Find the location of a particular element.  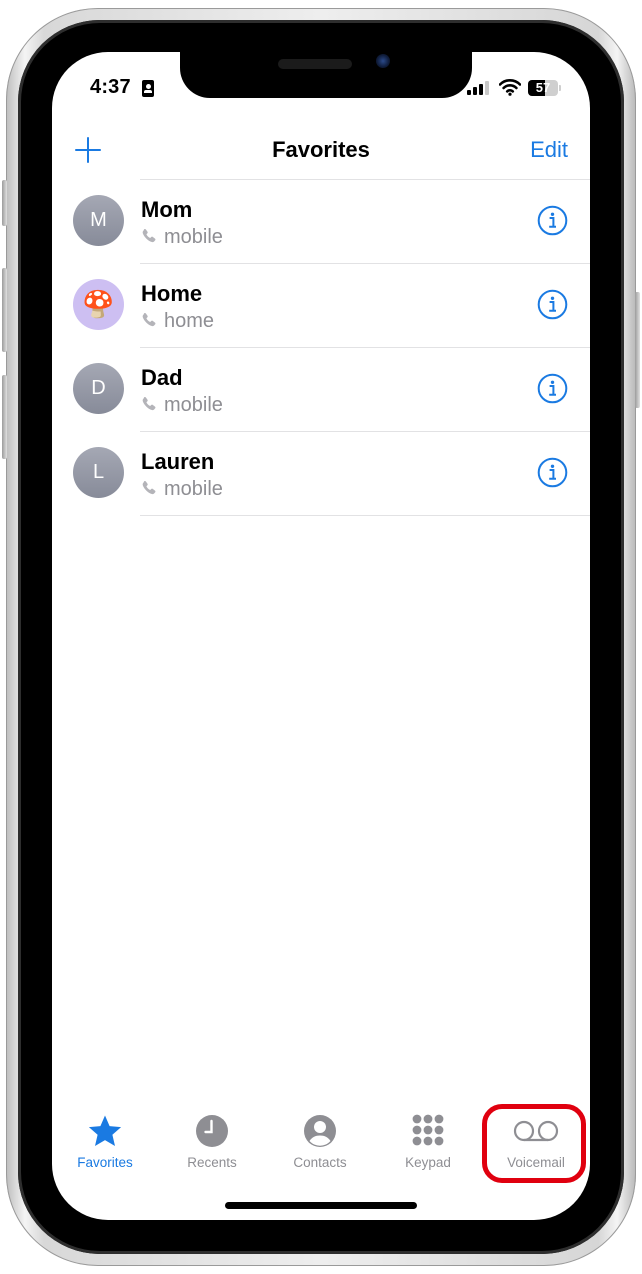

battery-indicator: 57 is located at coordinates (545, 88).